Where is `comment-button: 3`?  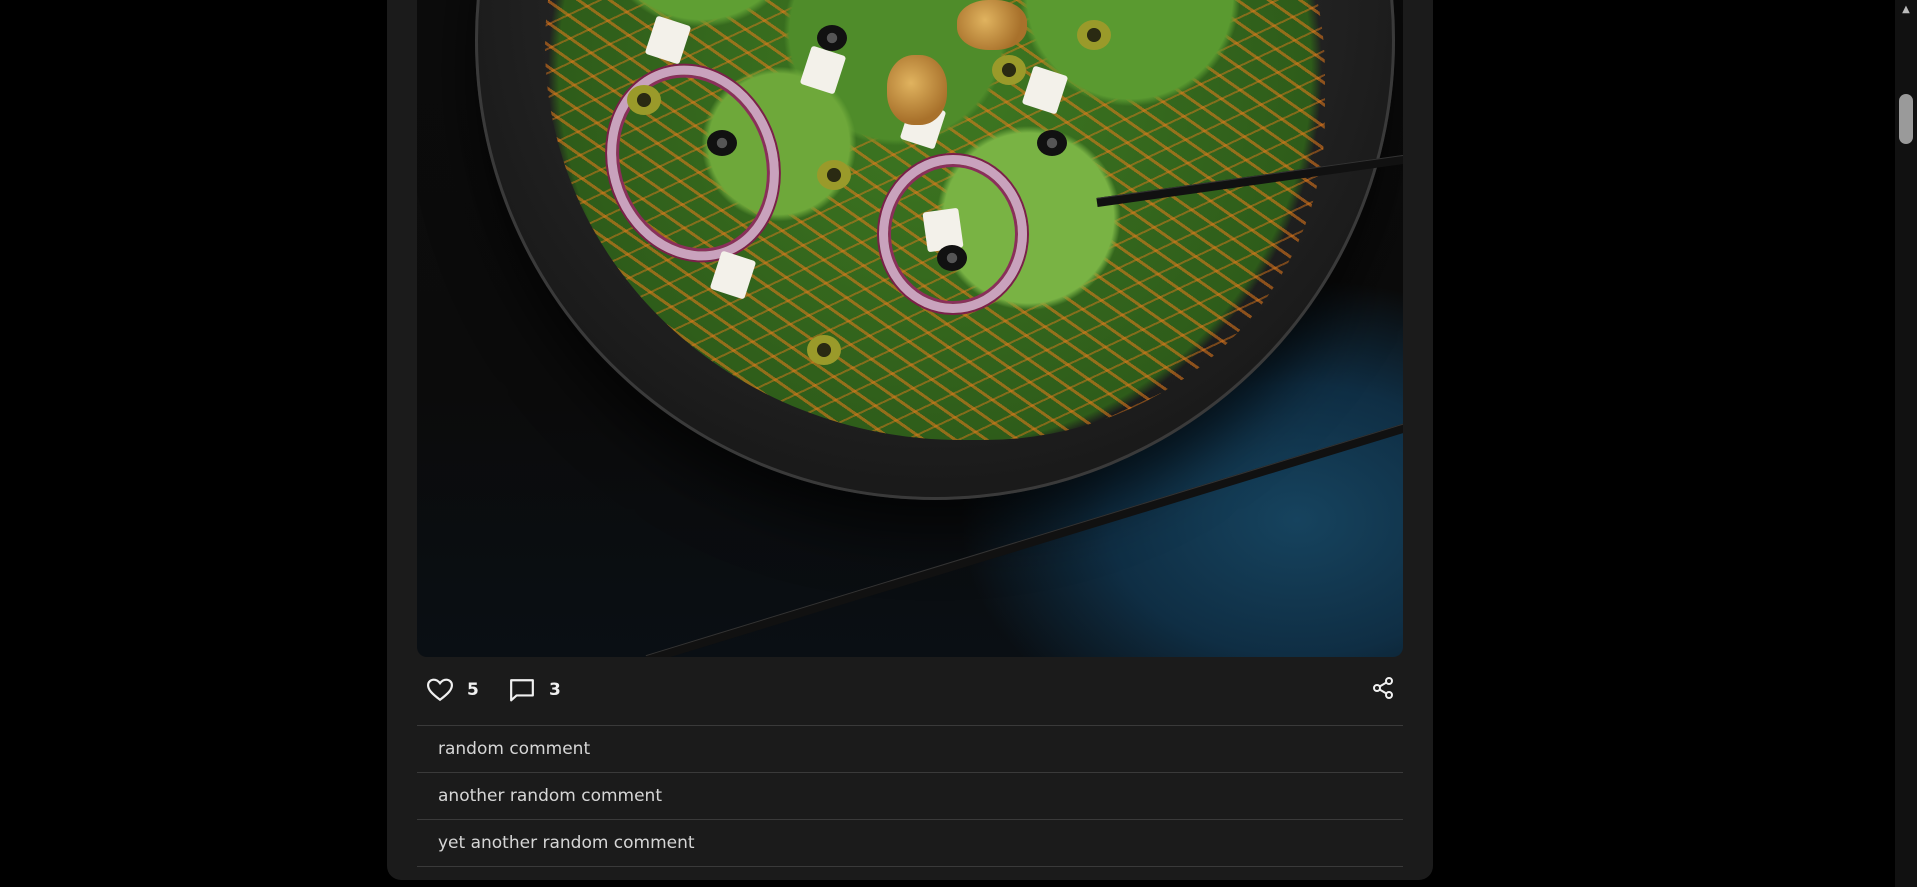 comment-button: 3 is located at coordinates (535, 690).